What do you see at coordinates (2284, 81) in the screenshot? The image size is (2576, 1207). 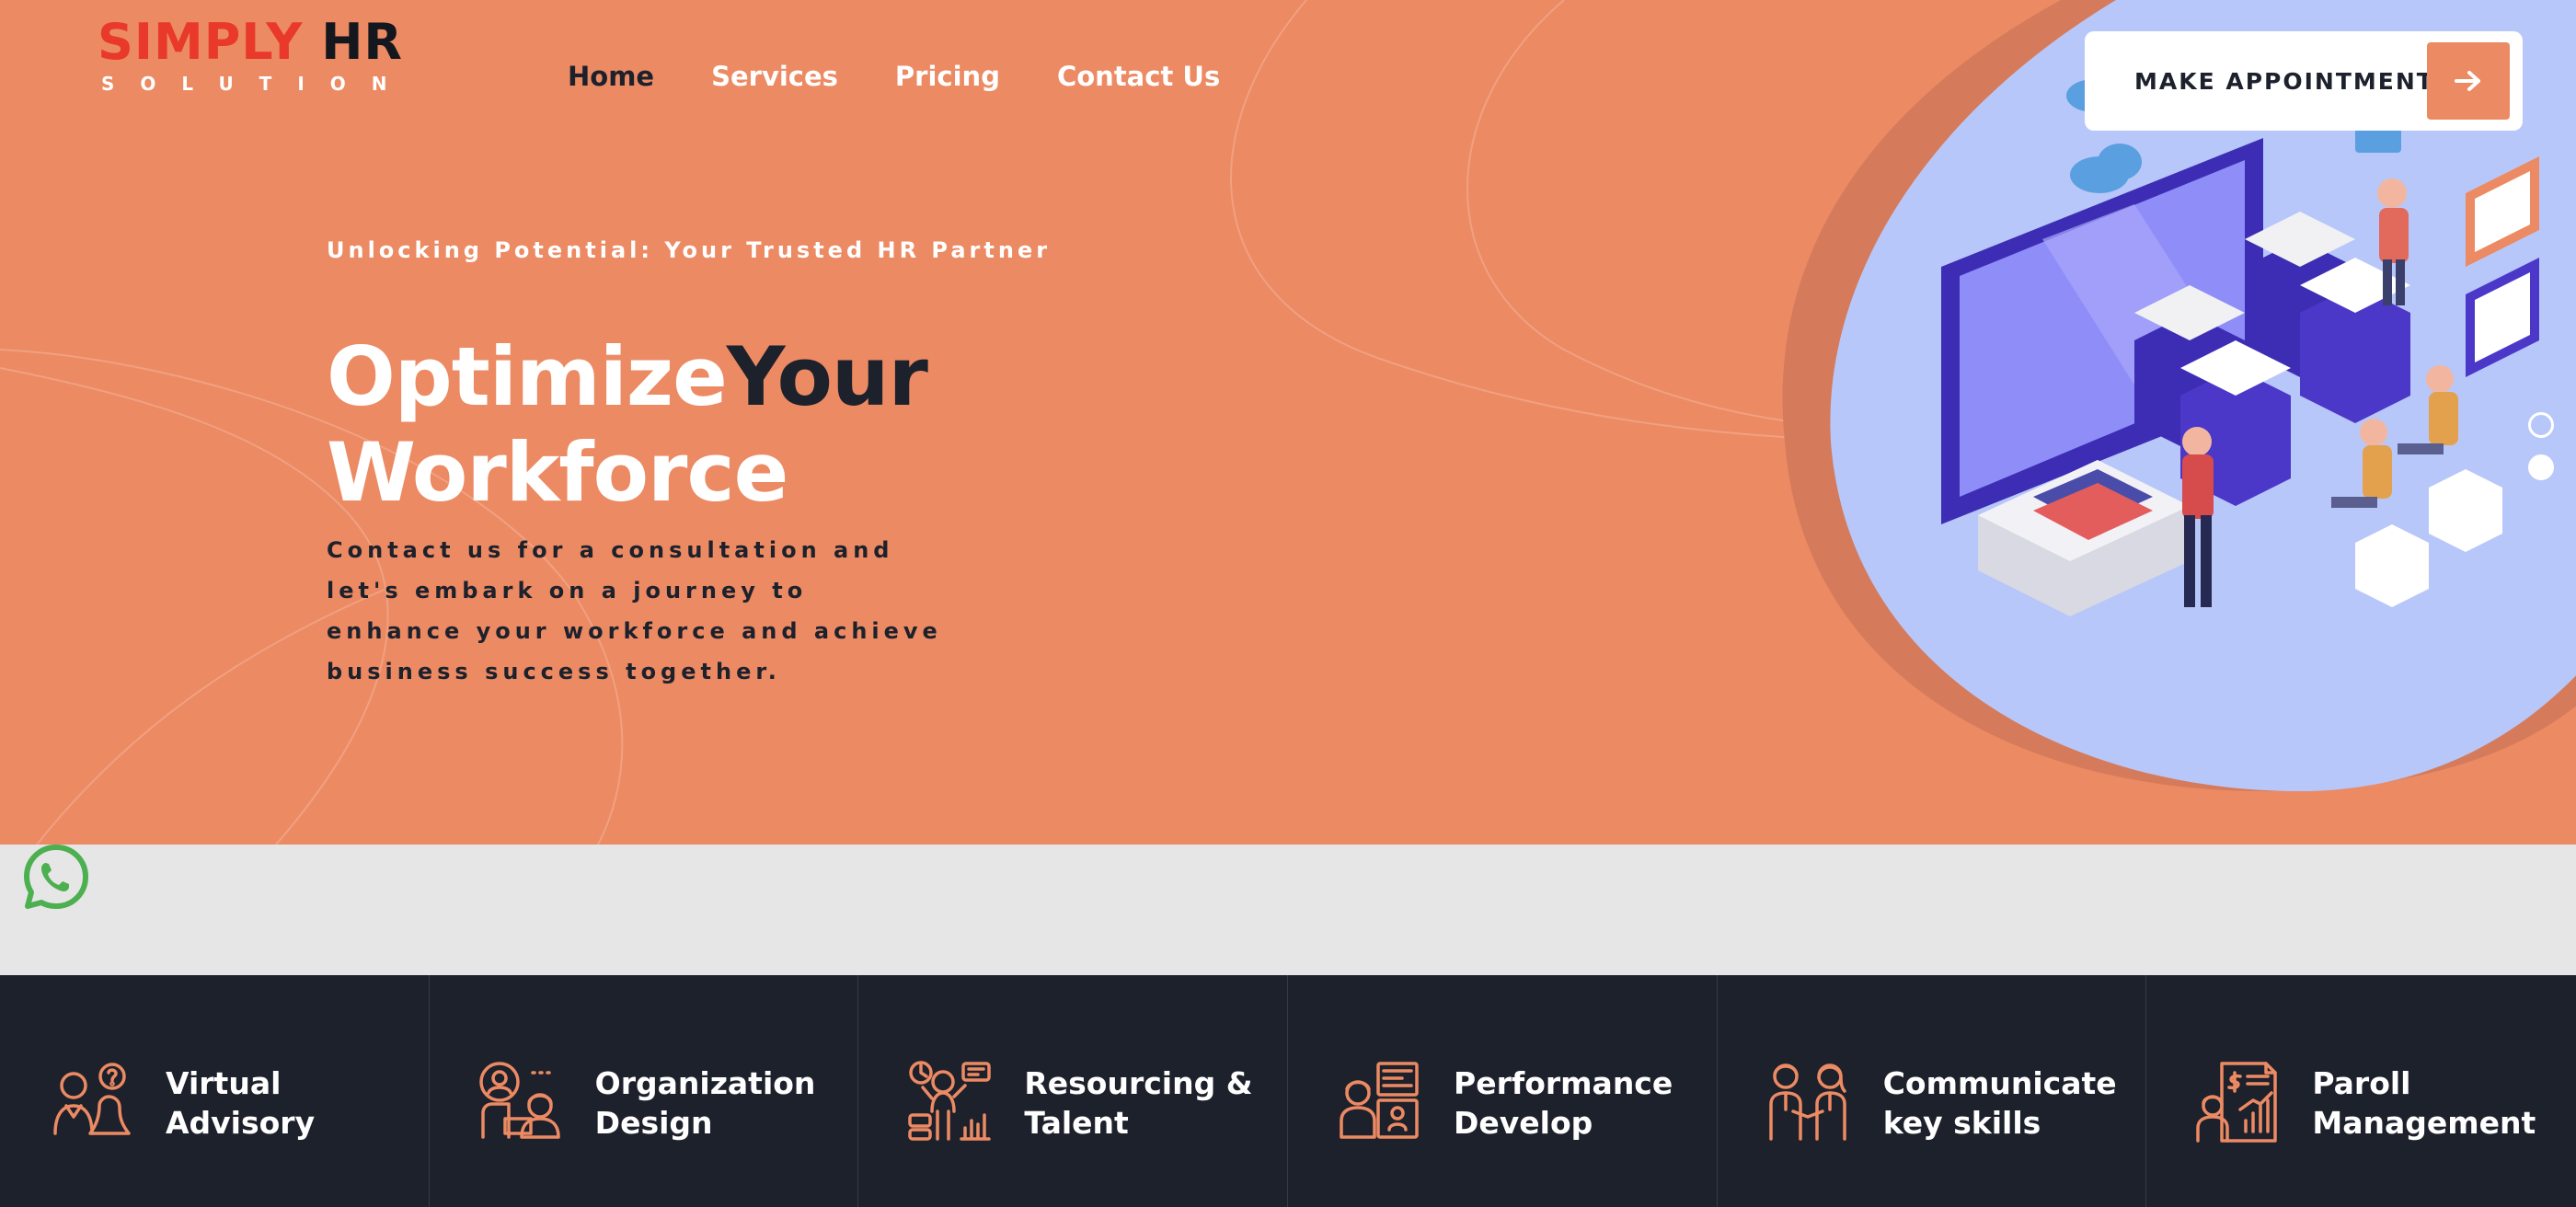 I see `make-appointment-label: MAKE APPOINTMENT` at bounding box center [2284, 81].